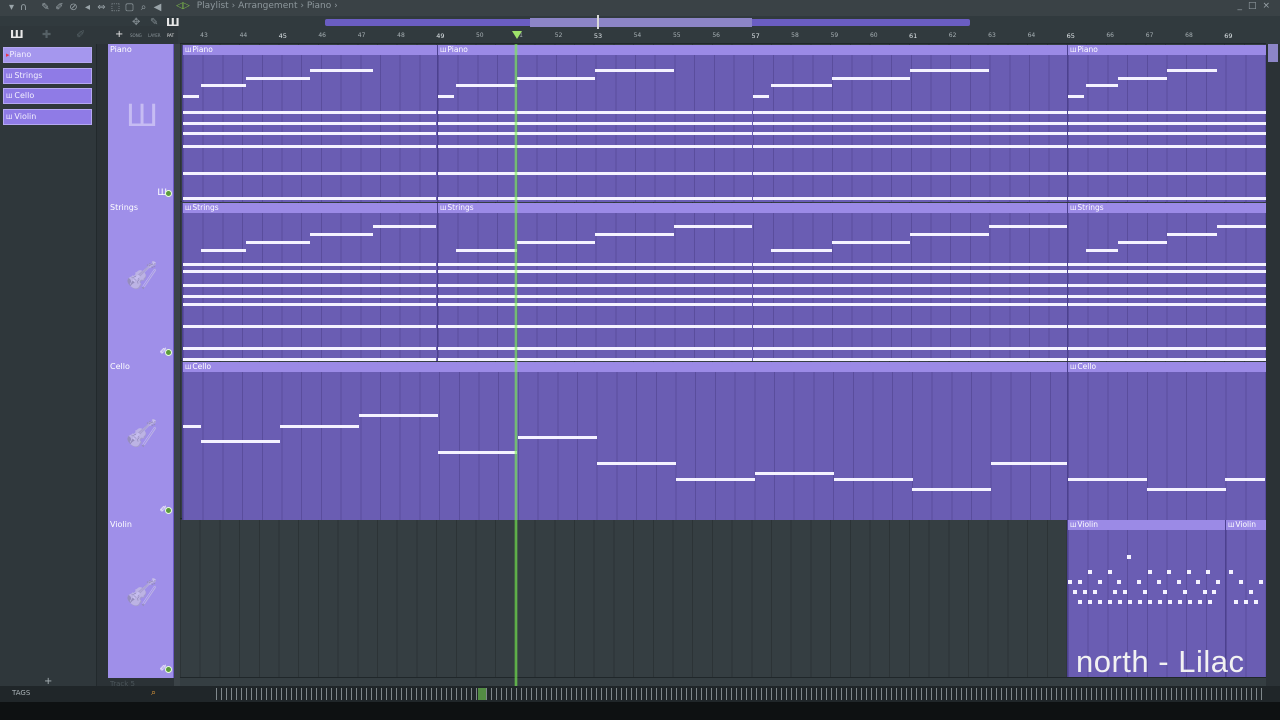  Describe the element at coordinates (141, 281) in the screenshot. I see `track-header-strings: Strings 🎻 ✐` at that location.